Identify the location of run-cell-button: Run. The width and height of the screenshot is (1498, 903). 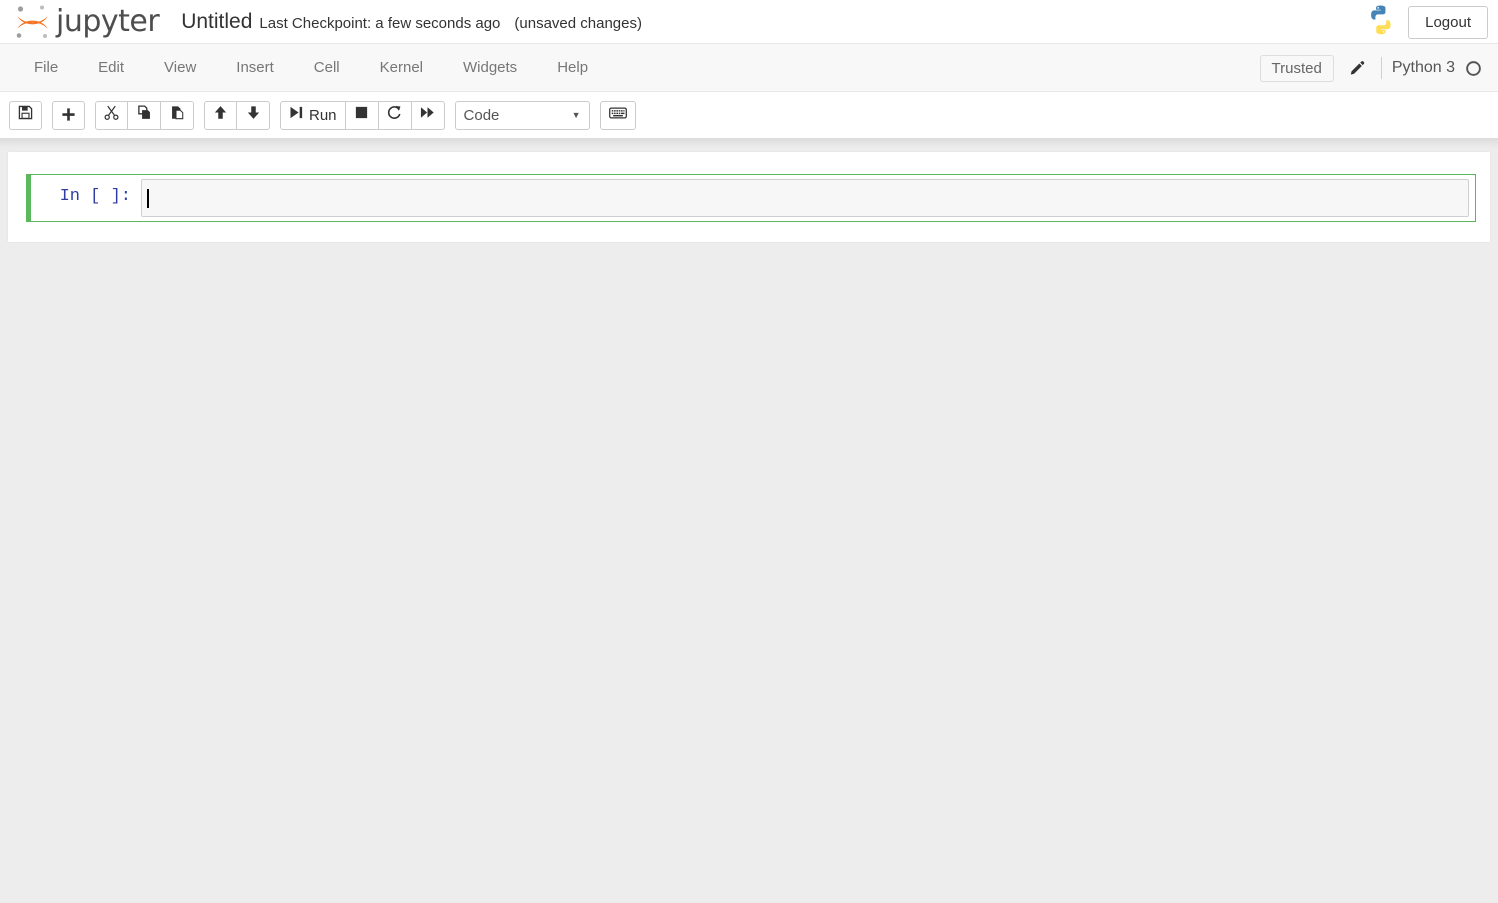
(313, 115).